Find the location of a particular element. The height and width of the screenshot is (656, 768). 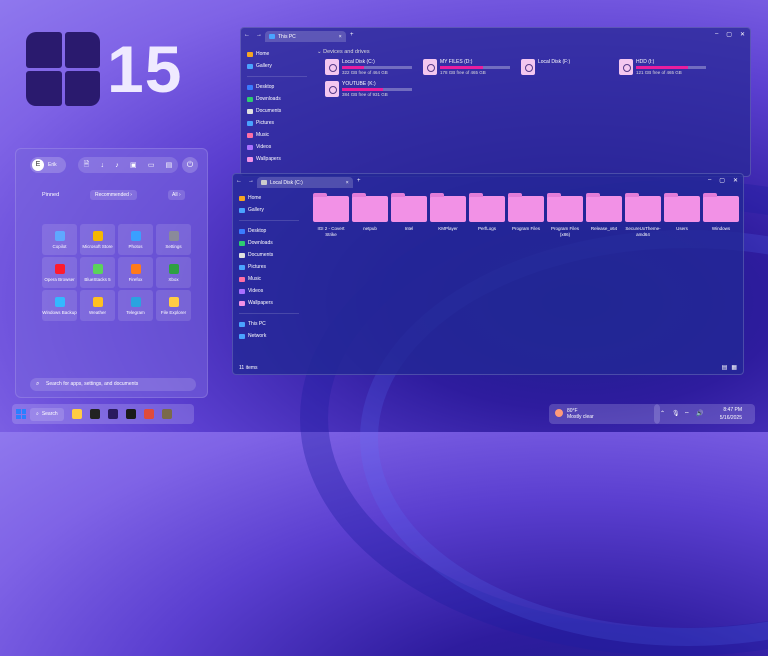

chrome-icon is located at coordinates (148, 414).